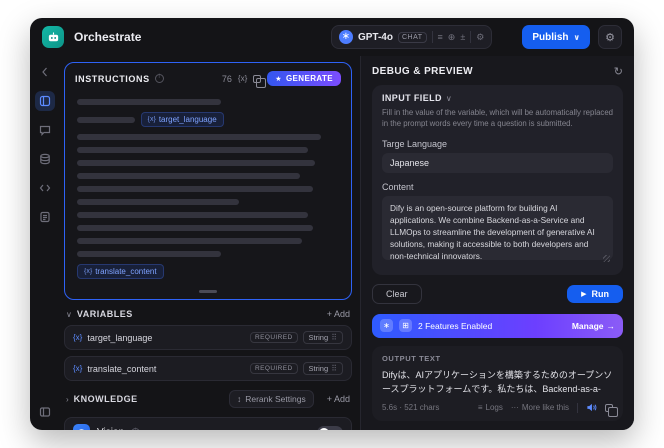 This screenshot has height=448, width=664. What do you see at coordinates (45, 217) in the screenshot?
I see `sidebar-item-logs` at bounding box center [45, 217].